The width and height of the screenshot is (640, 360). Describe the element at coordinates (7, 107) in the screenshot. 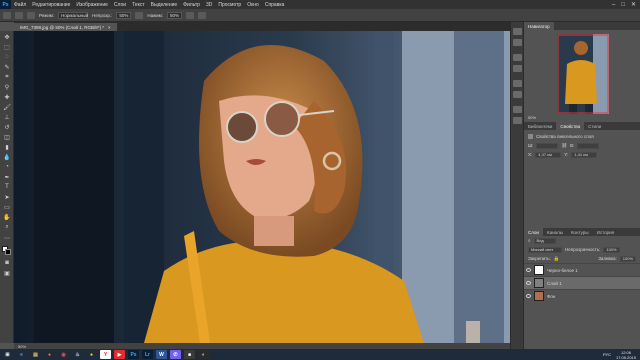

I see `brush-tool-icon: 🖌` at that location.